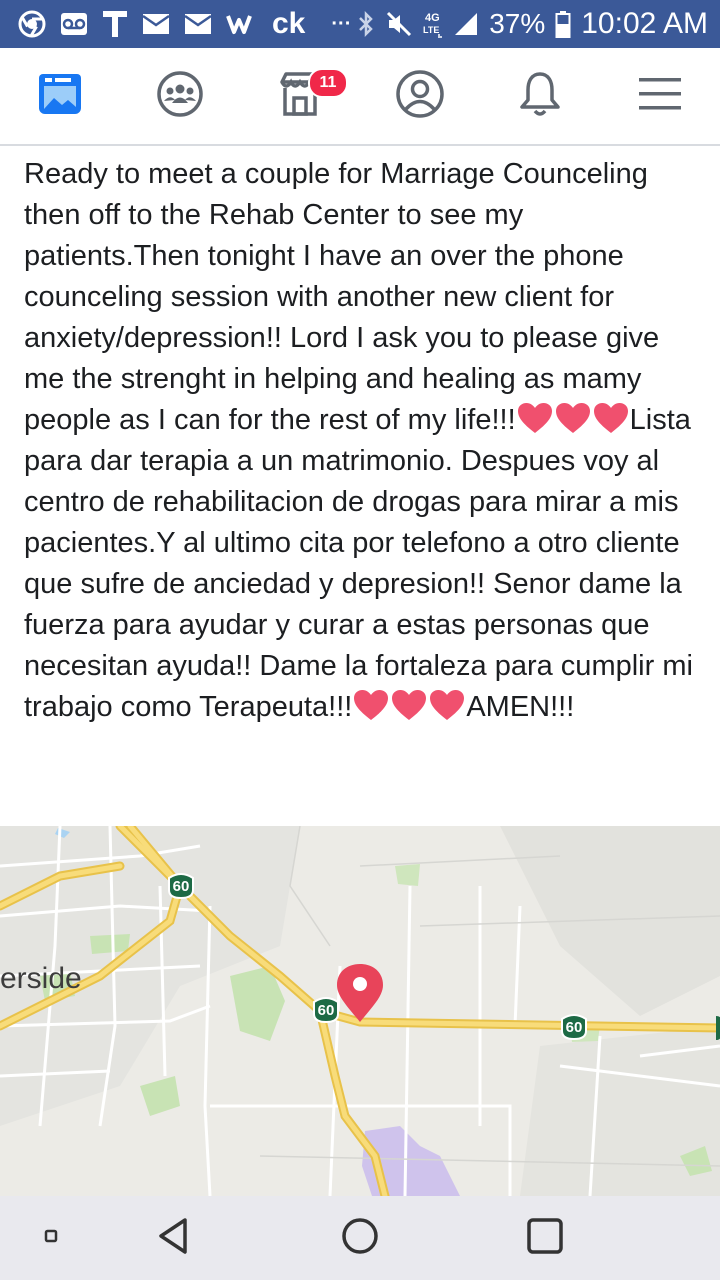 Image resolution: width=720 pixels, height=1280 pixels. I want to click on app-notification-text: ck, so click(289, 23).